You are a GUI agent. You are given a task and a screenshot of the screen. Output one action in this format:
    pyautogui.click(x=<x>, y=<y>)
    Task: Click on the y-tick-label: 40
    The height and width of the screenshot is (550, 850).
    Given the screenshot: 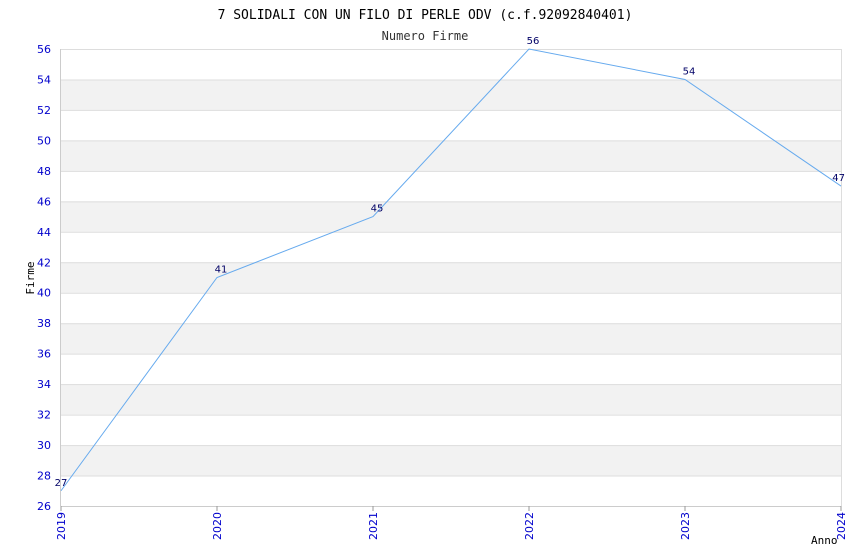 What is the action you would take?
    pyautogui.click(x=44, y=293)
    